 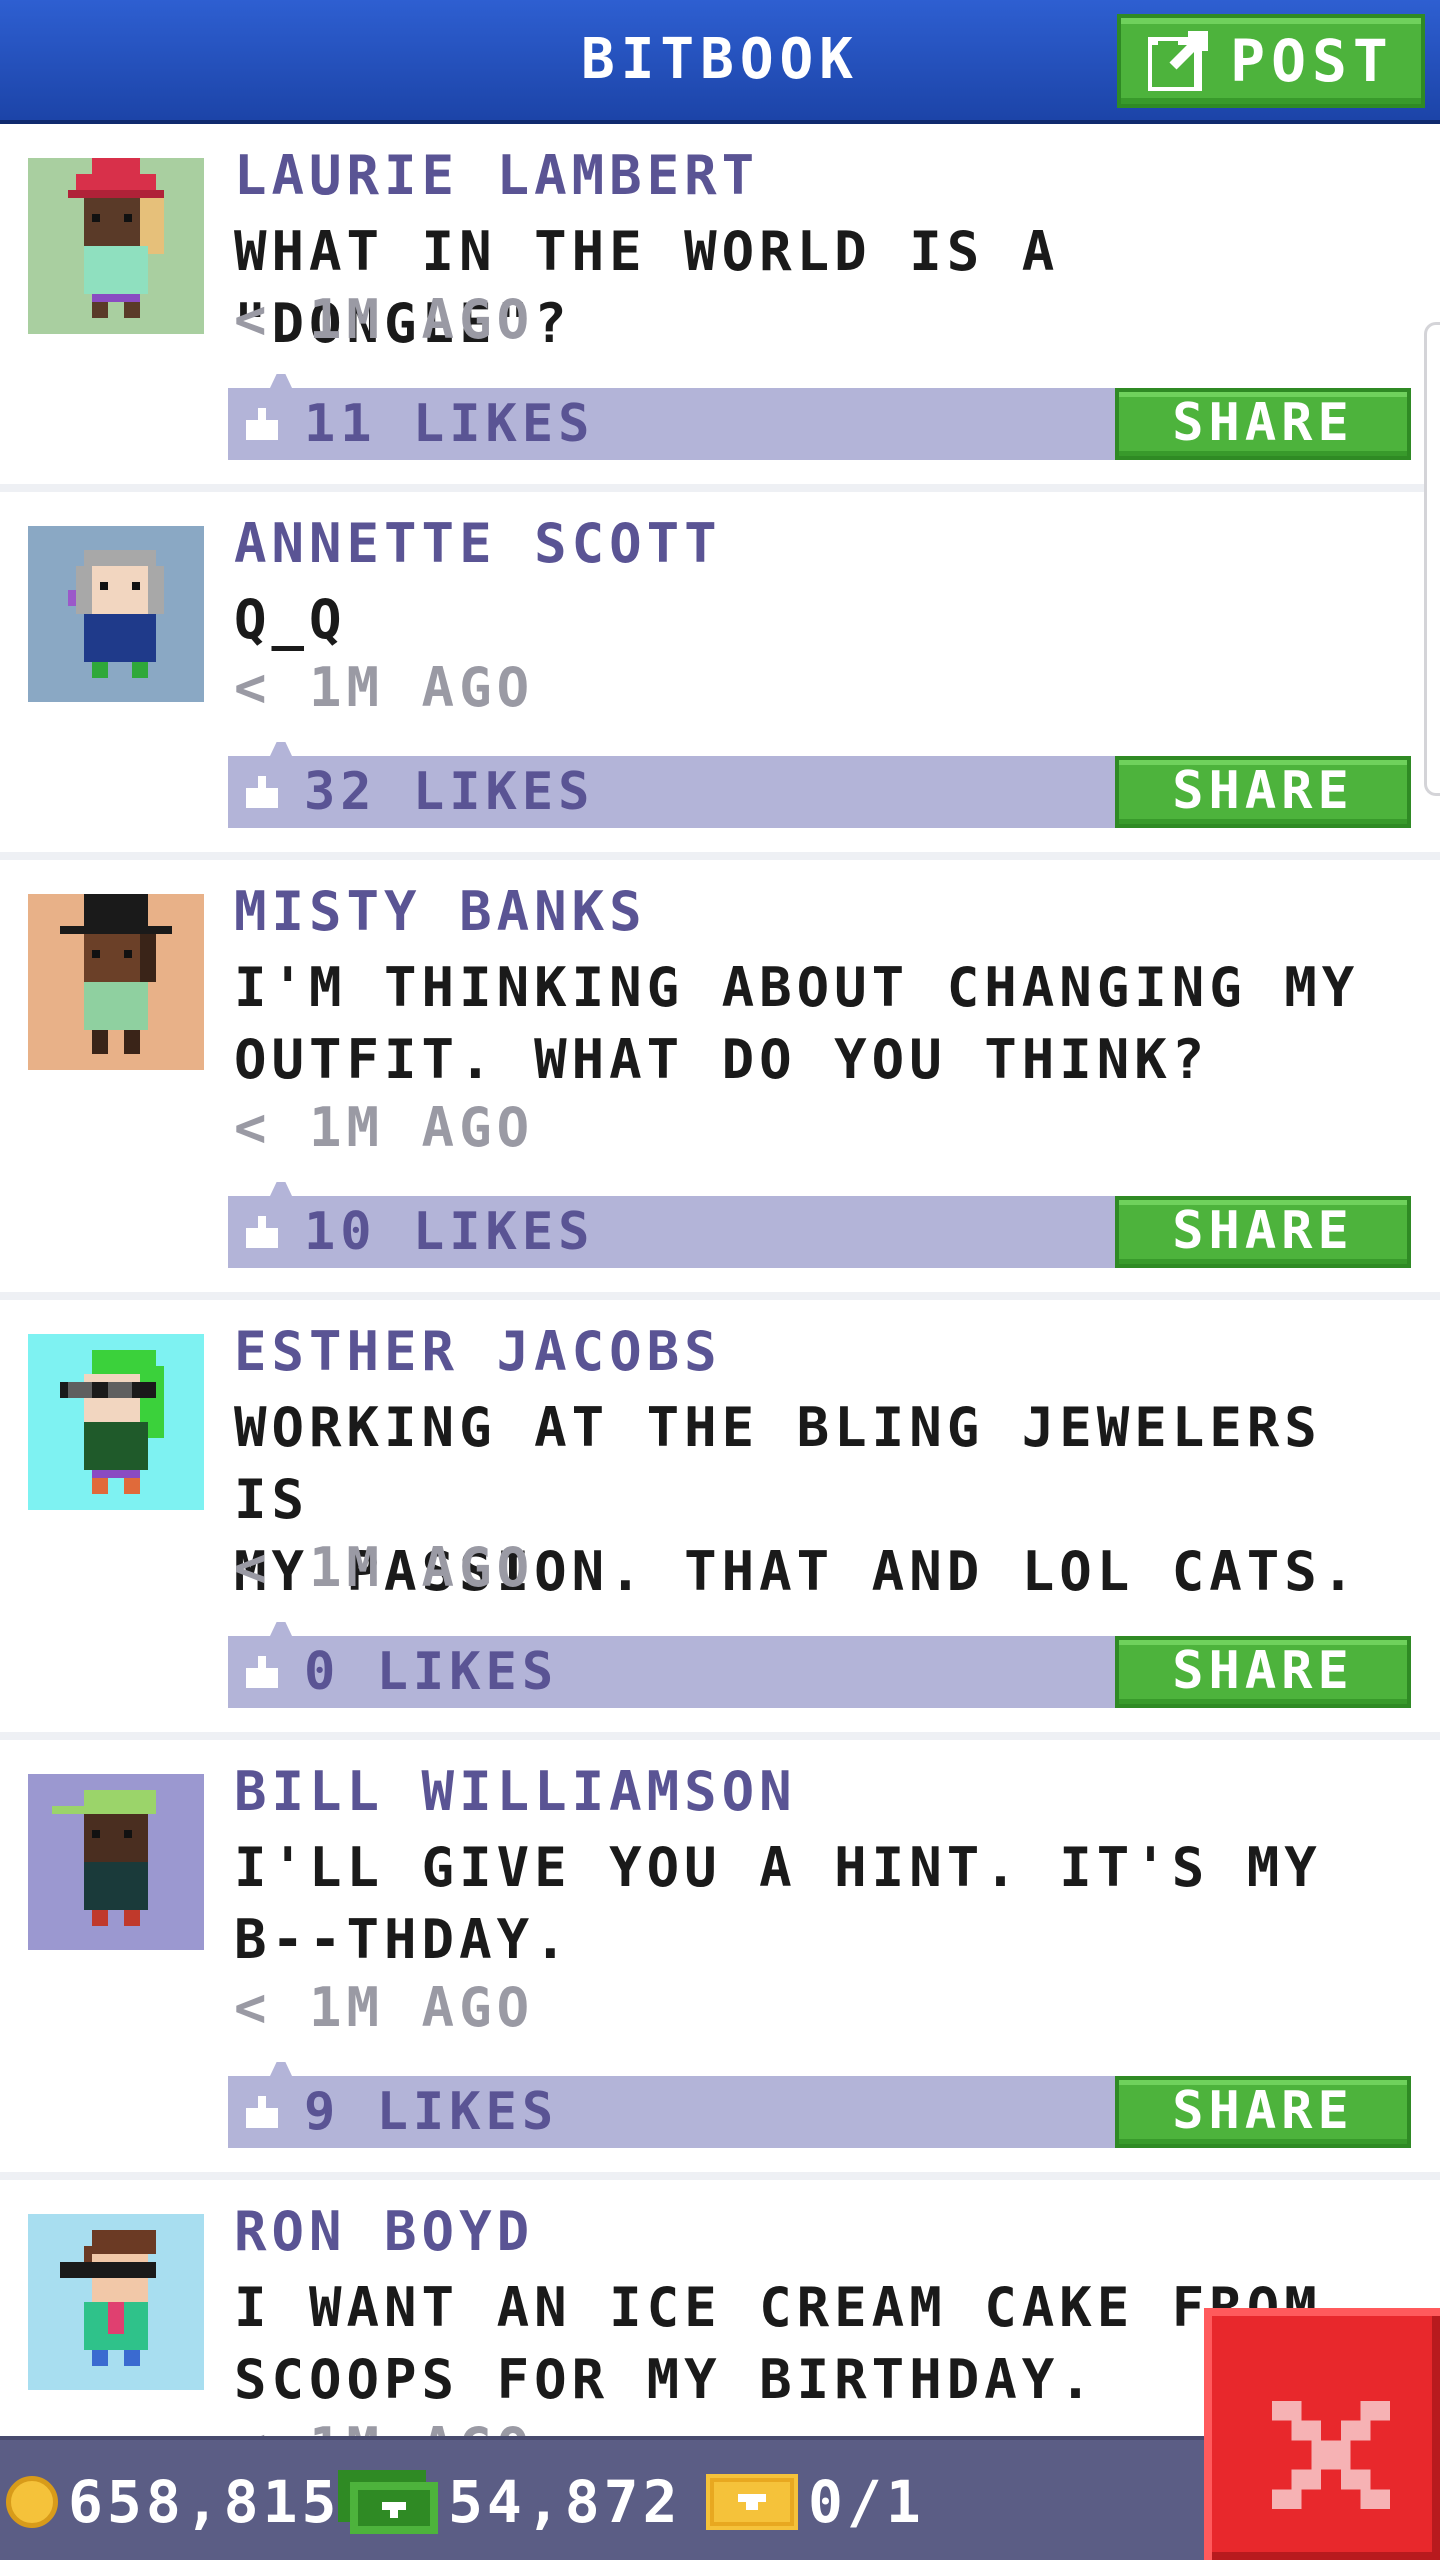 What do you see at coordinates (819, 792) in the screenshot?
I see `like-bar: 32 LIKES SHARE` at bounding box center [819, 792].